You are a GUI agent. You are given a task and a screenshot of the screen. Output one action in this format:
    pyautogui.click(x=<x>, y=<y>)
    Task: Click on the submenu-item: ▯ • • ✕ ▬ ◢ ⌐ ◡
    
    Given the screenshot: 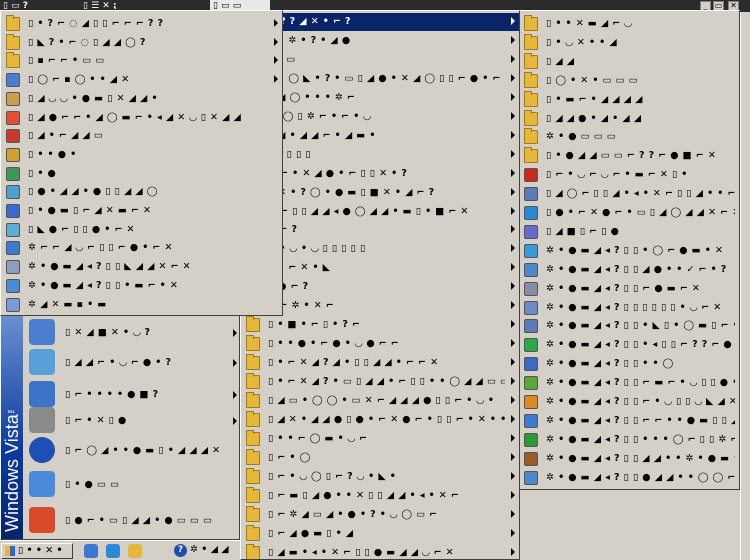 What is the action you would take?
    pyautogui.click(x=629, y=24)
    